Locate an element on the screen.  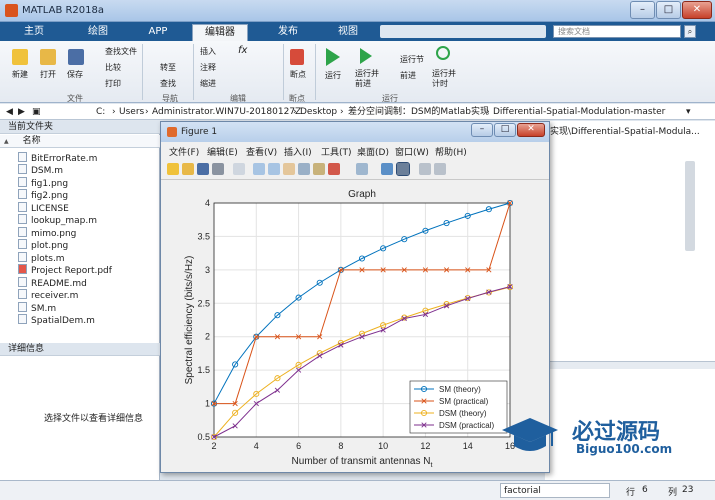
tab-publish: 发布 is located at coordinates (288, 32).